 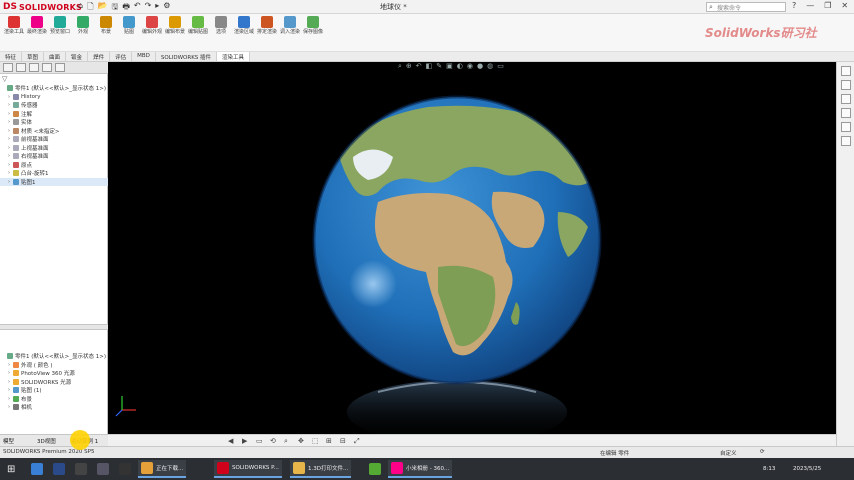 I want to click on ribbon-tool-button: 编辑贴图, so click(x=198, y=25).